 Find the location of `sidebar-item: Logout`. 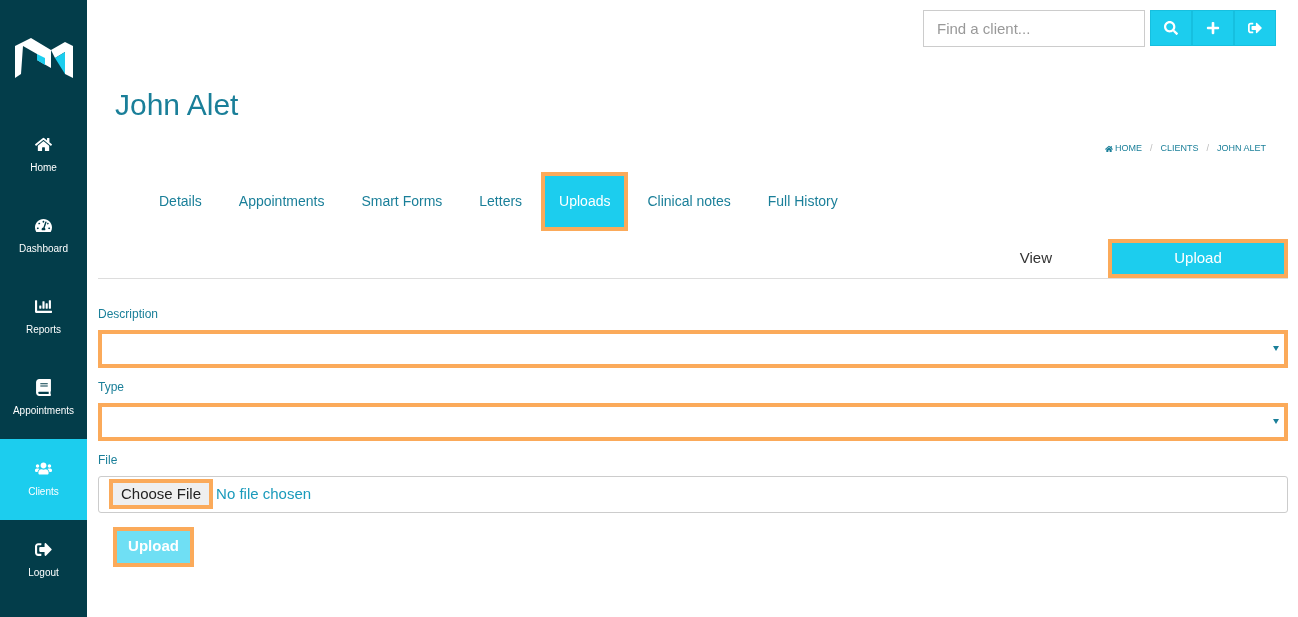

sidebar-item: Logout is located at coordinates (43, 560).